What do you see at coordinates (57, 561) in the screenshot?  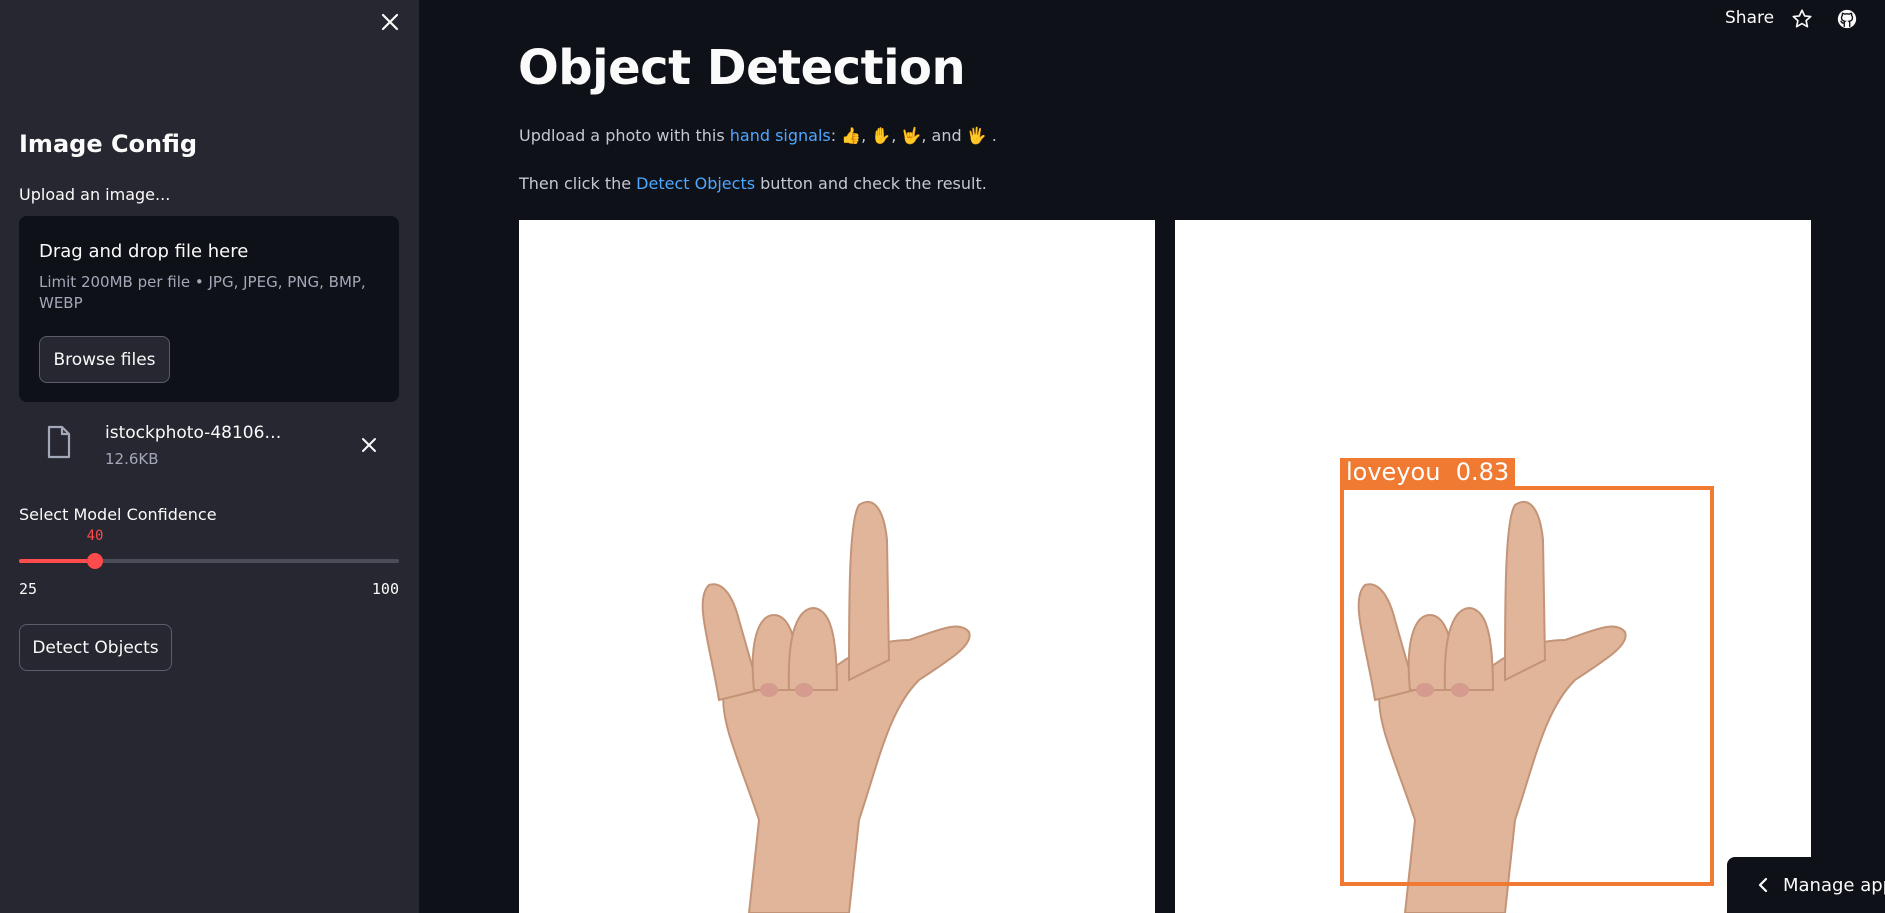 I see `slider-fill` at bounding box center [57, 561].